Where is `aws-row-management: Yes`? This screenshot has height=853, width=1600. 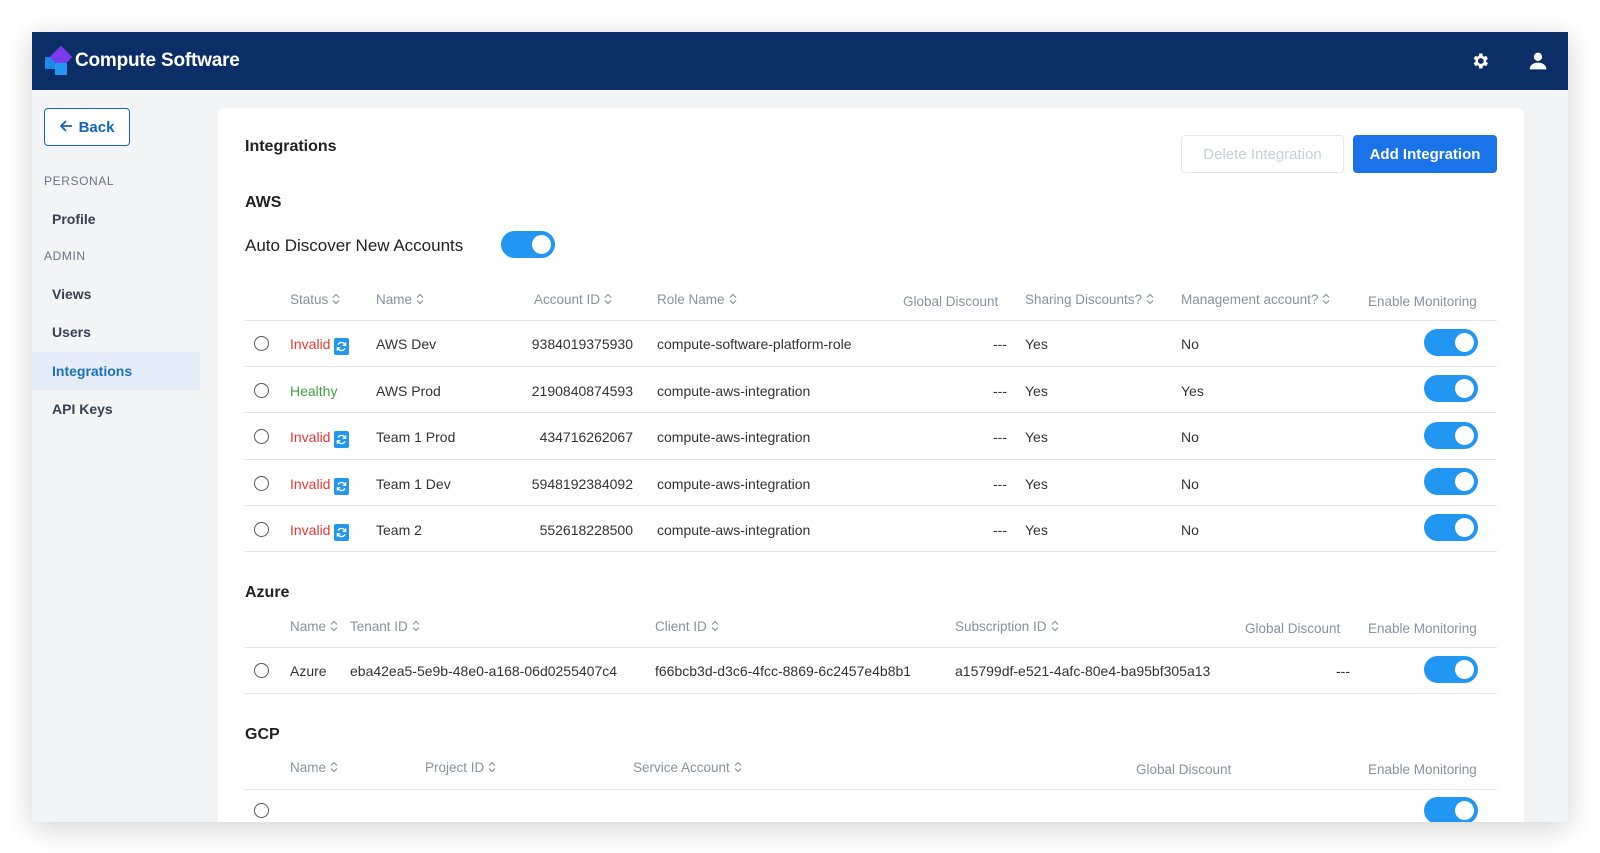 aws-row-management: Yes is located at coordinates (1192, 391).